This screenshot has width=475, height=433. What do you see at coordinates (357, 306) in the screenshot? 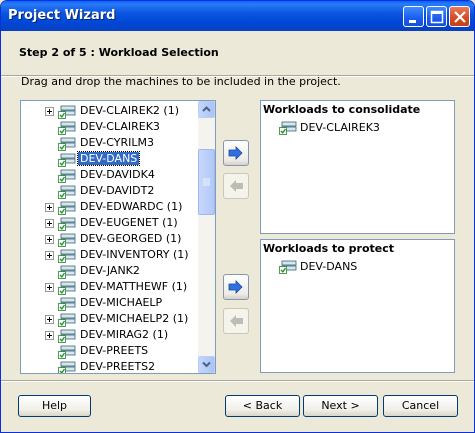
I see `protect-panel: Workloads to protect DEV-DANS` at bounding box center [357, 306].